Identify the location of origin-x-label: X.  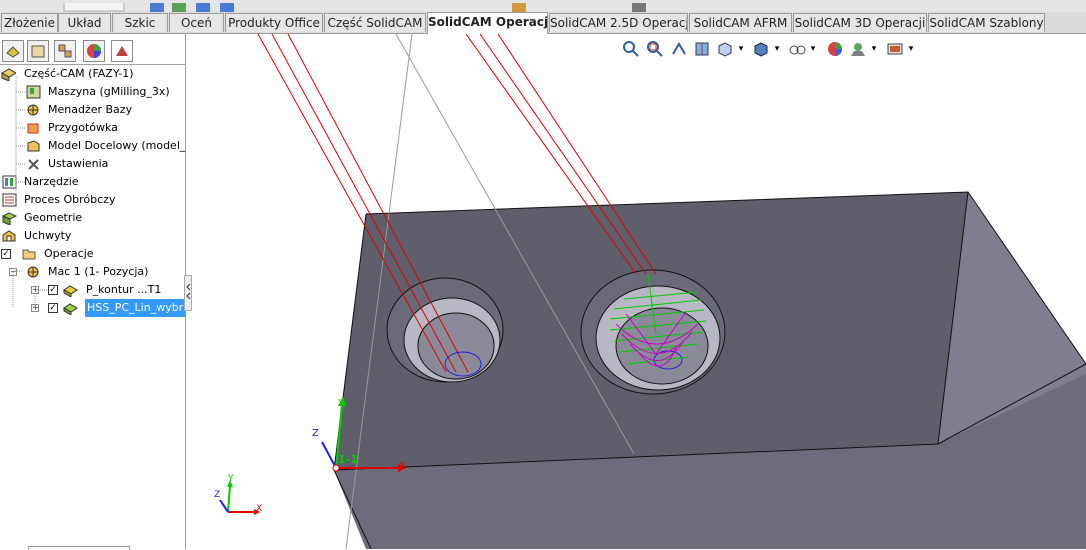
(402, 466).